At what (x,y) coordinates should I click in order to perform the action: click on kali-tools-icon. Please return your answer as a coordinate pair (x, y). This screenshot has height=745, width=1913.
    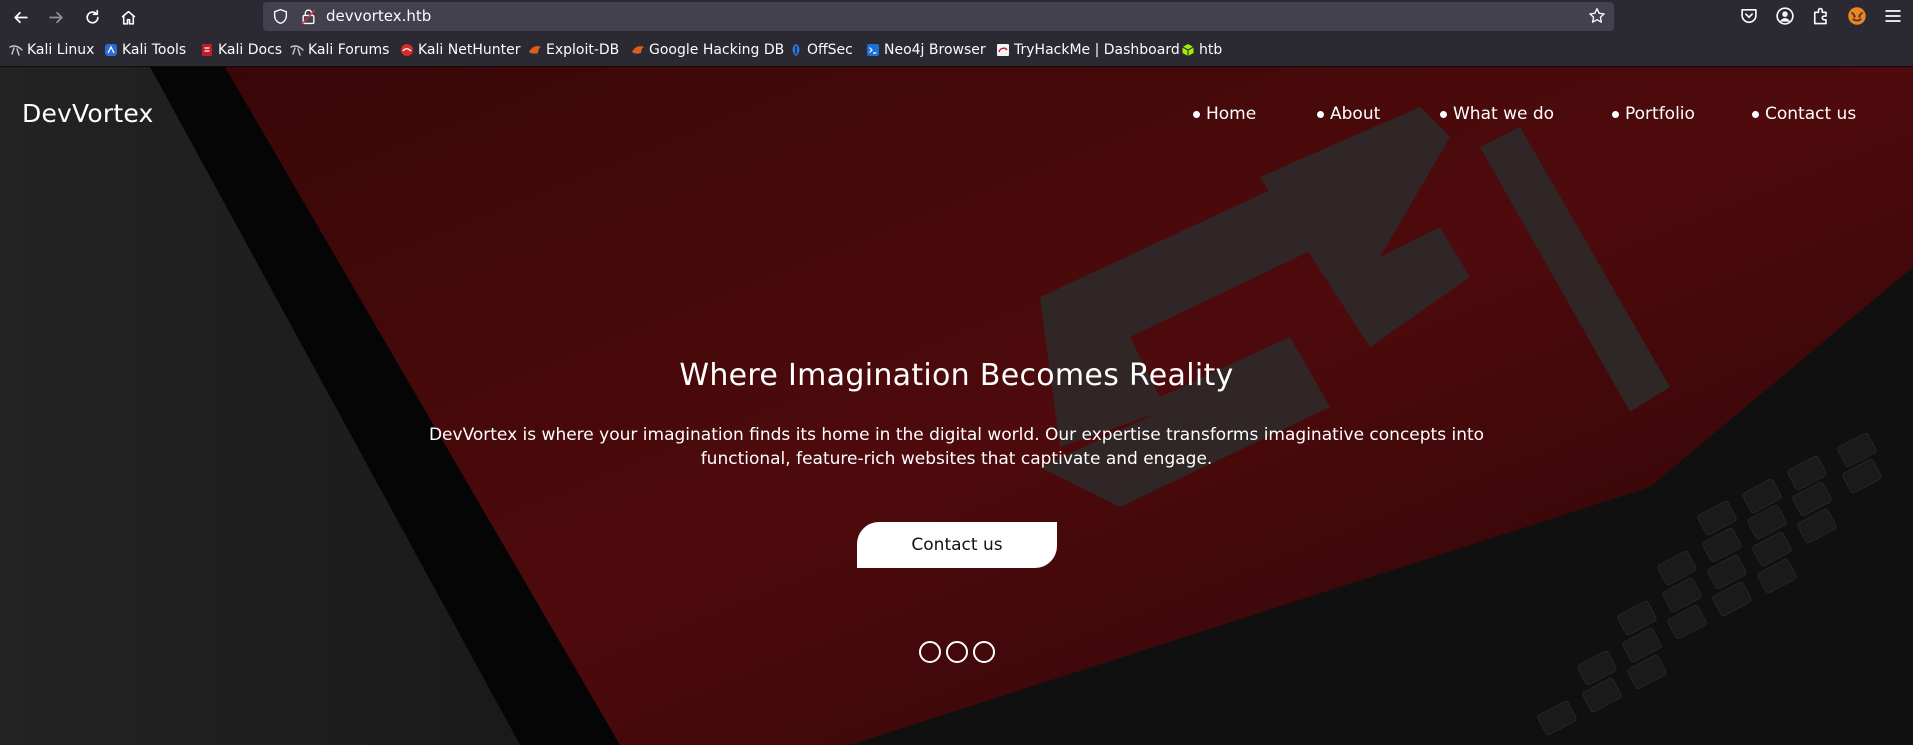
    Looking at the image, I should click on (111, 50).